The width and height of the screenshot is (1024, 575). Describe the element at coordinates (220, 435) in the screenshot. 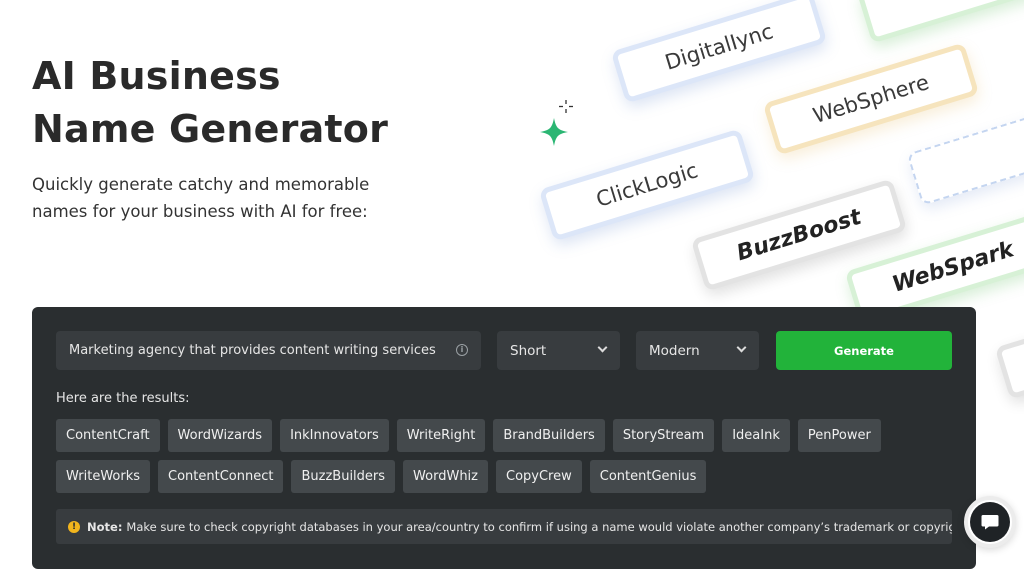

I see `result-chip: WordWizards` at that location.